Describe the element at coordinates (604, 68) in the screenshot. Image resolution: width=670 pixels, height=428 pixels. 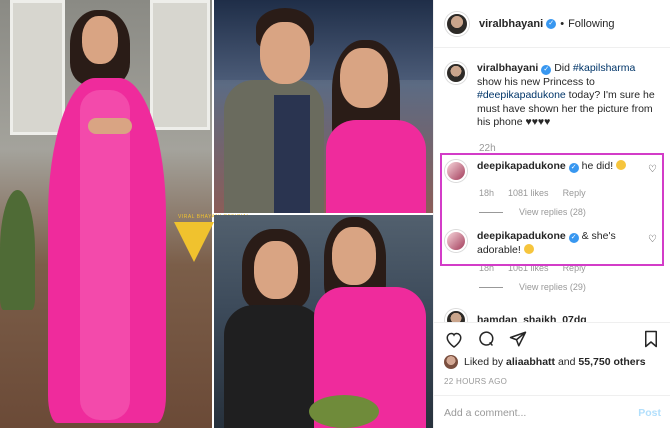
I see `hashtag-kapilsharma: #kapilsharma` at that location.